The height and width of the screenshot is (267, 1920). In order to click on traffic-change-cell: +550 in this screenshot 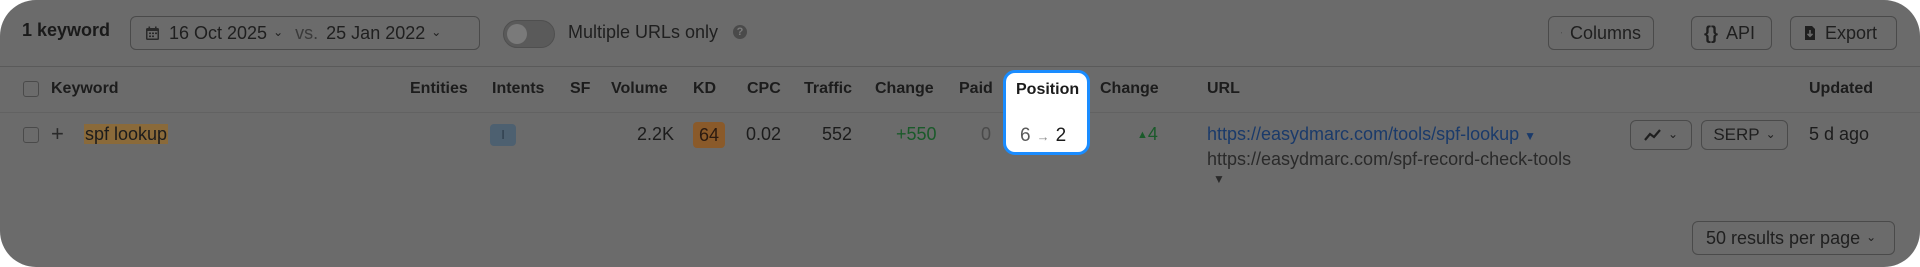, I will do `click(916, 134)`.